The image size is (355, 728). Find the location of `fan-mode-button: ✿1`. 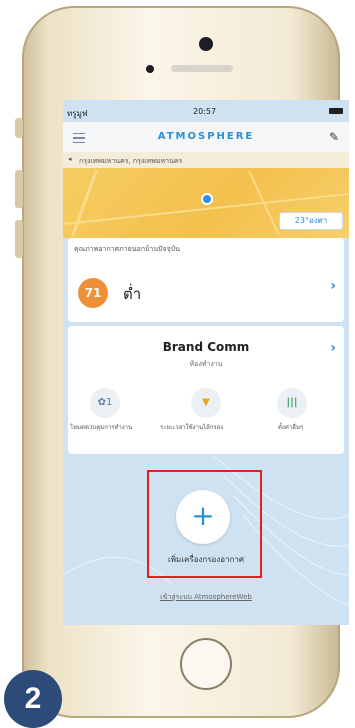

fan-mode-button: ✿1 is located at coordinates (105, 403).